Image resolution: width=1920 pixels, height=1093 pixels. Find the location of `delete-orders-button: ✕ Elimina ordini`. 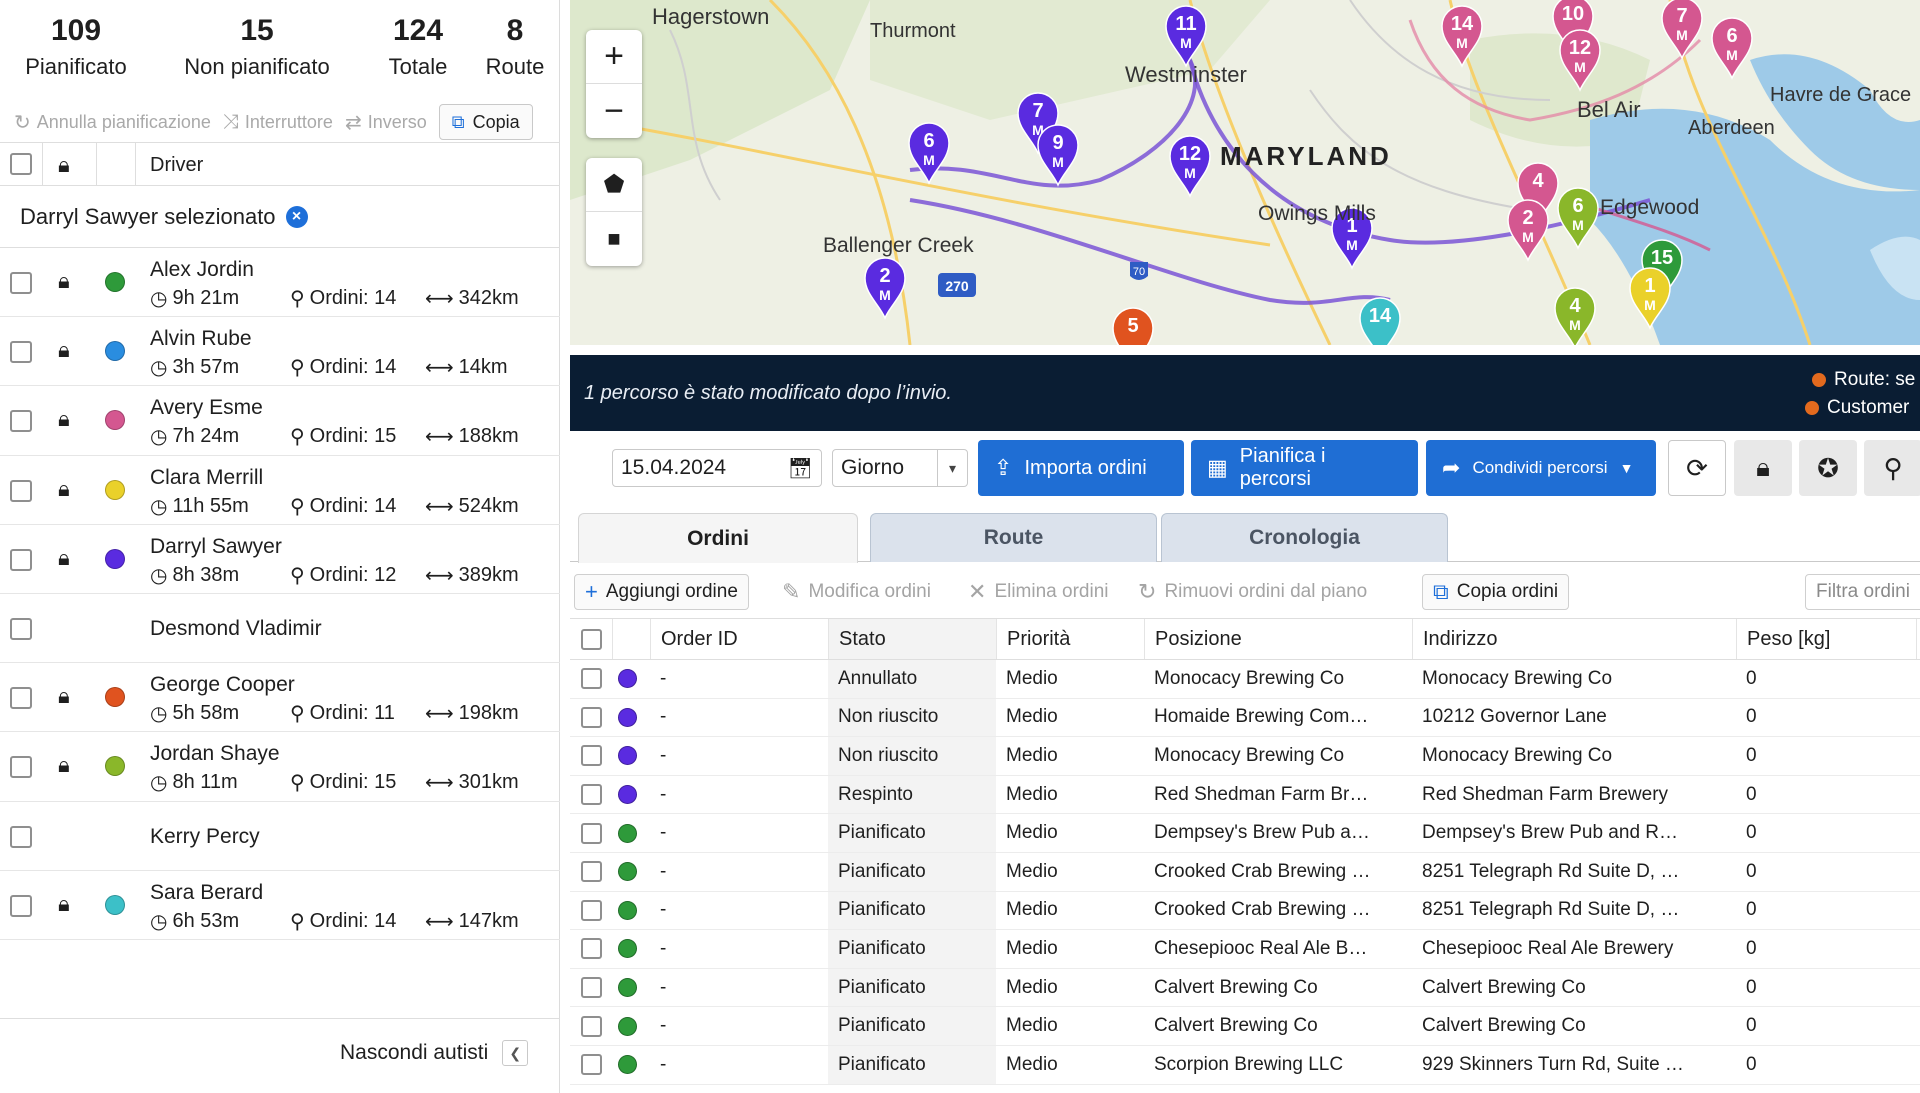

delete-orders-button: ✕ Elimina ordini is located at coordinates (1038, 592).